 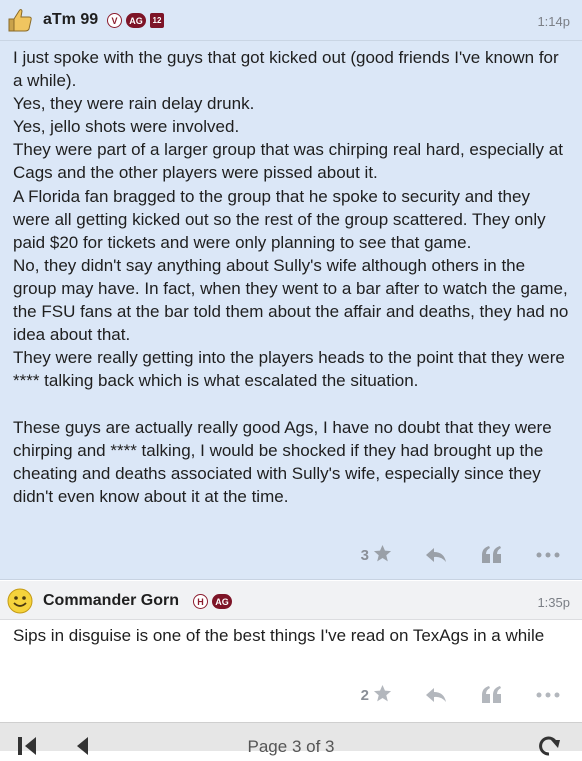 I want to click on refresh-icon, so click(x=549, y=747).